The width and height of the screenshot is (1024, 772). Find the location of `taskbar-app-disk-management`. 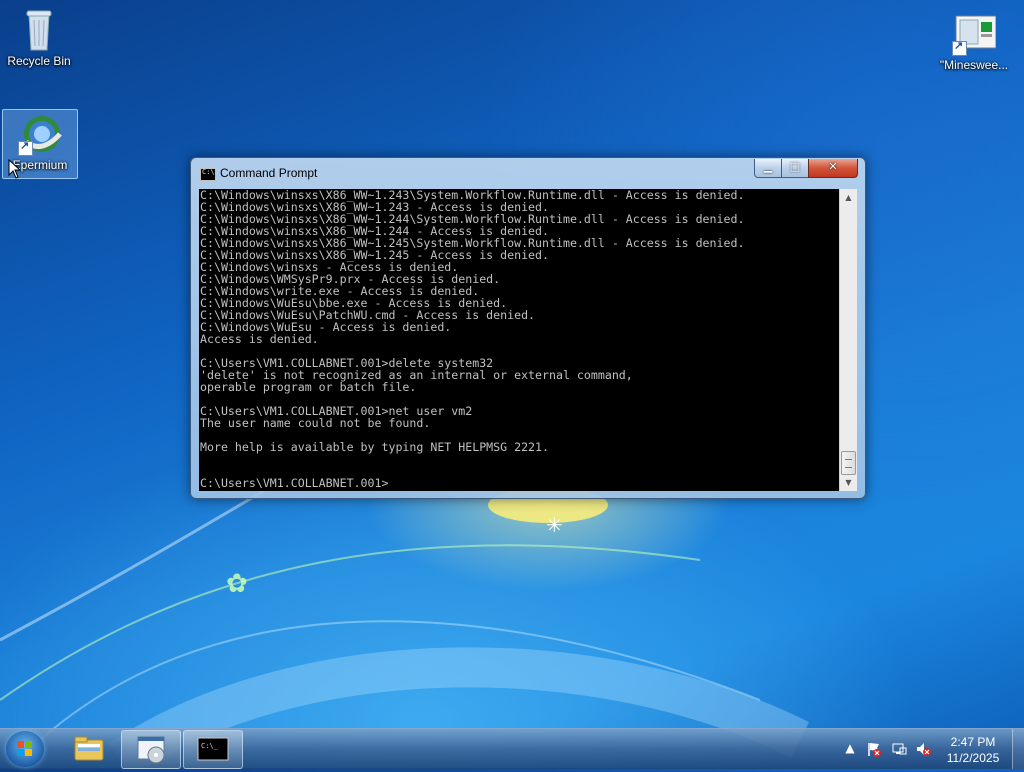

taskbar-app-disk-management is located at coordinates (151, 749).